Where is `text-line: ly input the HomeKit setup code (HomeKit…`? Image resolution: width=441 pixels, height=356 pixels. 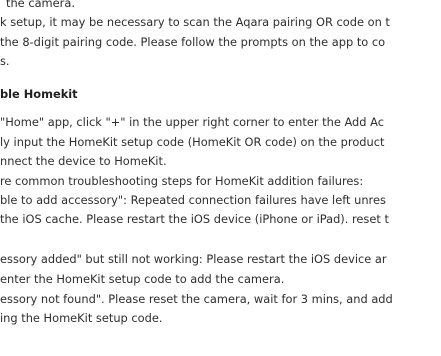
text-line: ly input the HomeKit setup code (HomeKit… is located at coordinates (192, 142).